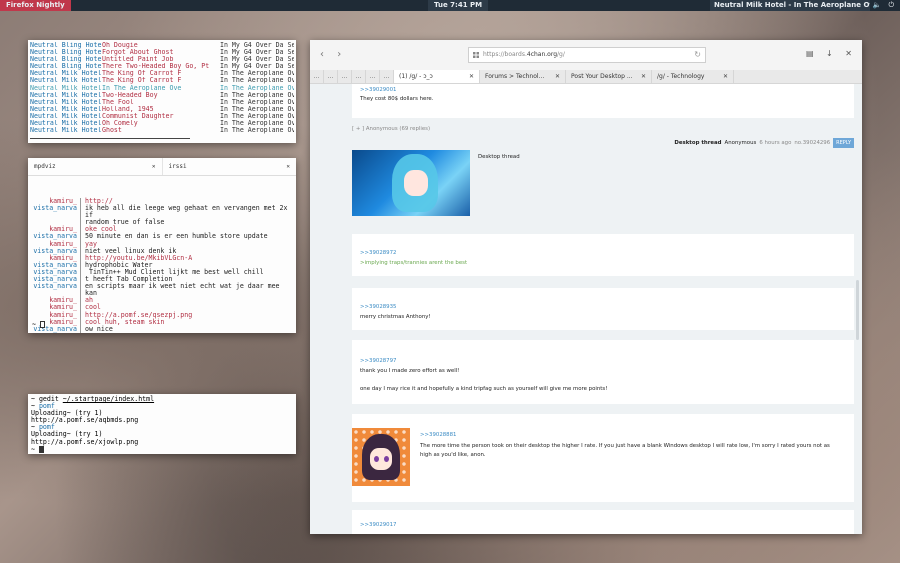  Describe the element at coordinates (877, 5) in the screenshot. I see `volume-icon: 🔈` at that location.